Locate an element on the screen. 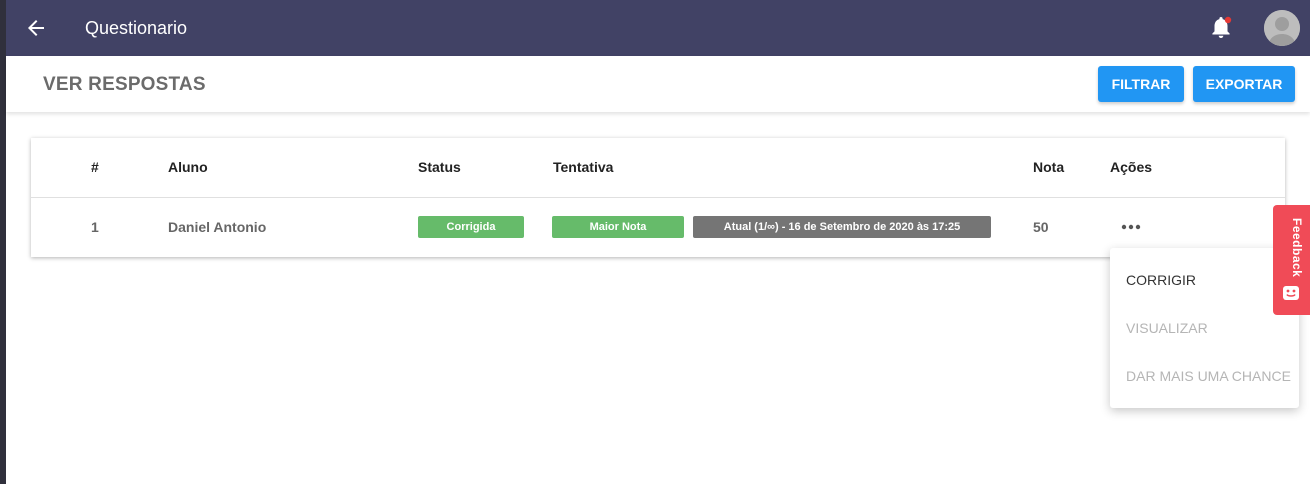 This screenshot has height=484, width=1310. more-horizontal-icon is located at coordinates (1131, 227).